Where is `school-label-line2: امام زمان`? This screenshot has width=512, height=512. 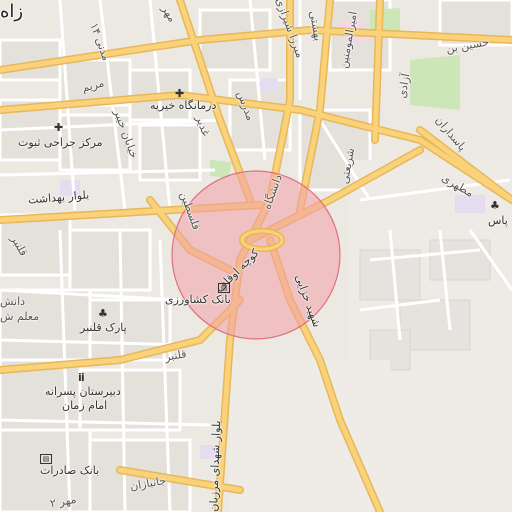 school-label-line2: امام زمان is located at coordinates (85, 405).